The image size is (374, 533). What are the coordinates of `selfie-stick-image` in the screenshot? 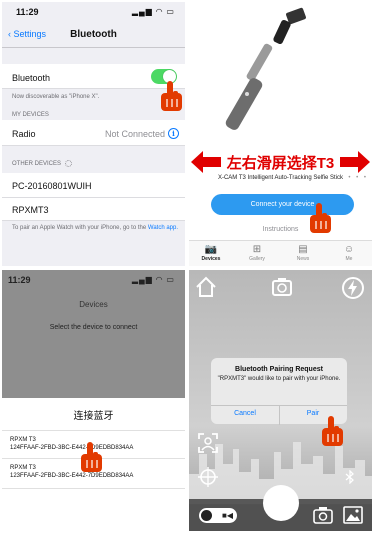 It's located at (265, 68).